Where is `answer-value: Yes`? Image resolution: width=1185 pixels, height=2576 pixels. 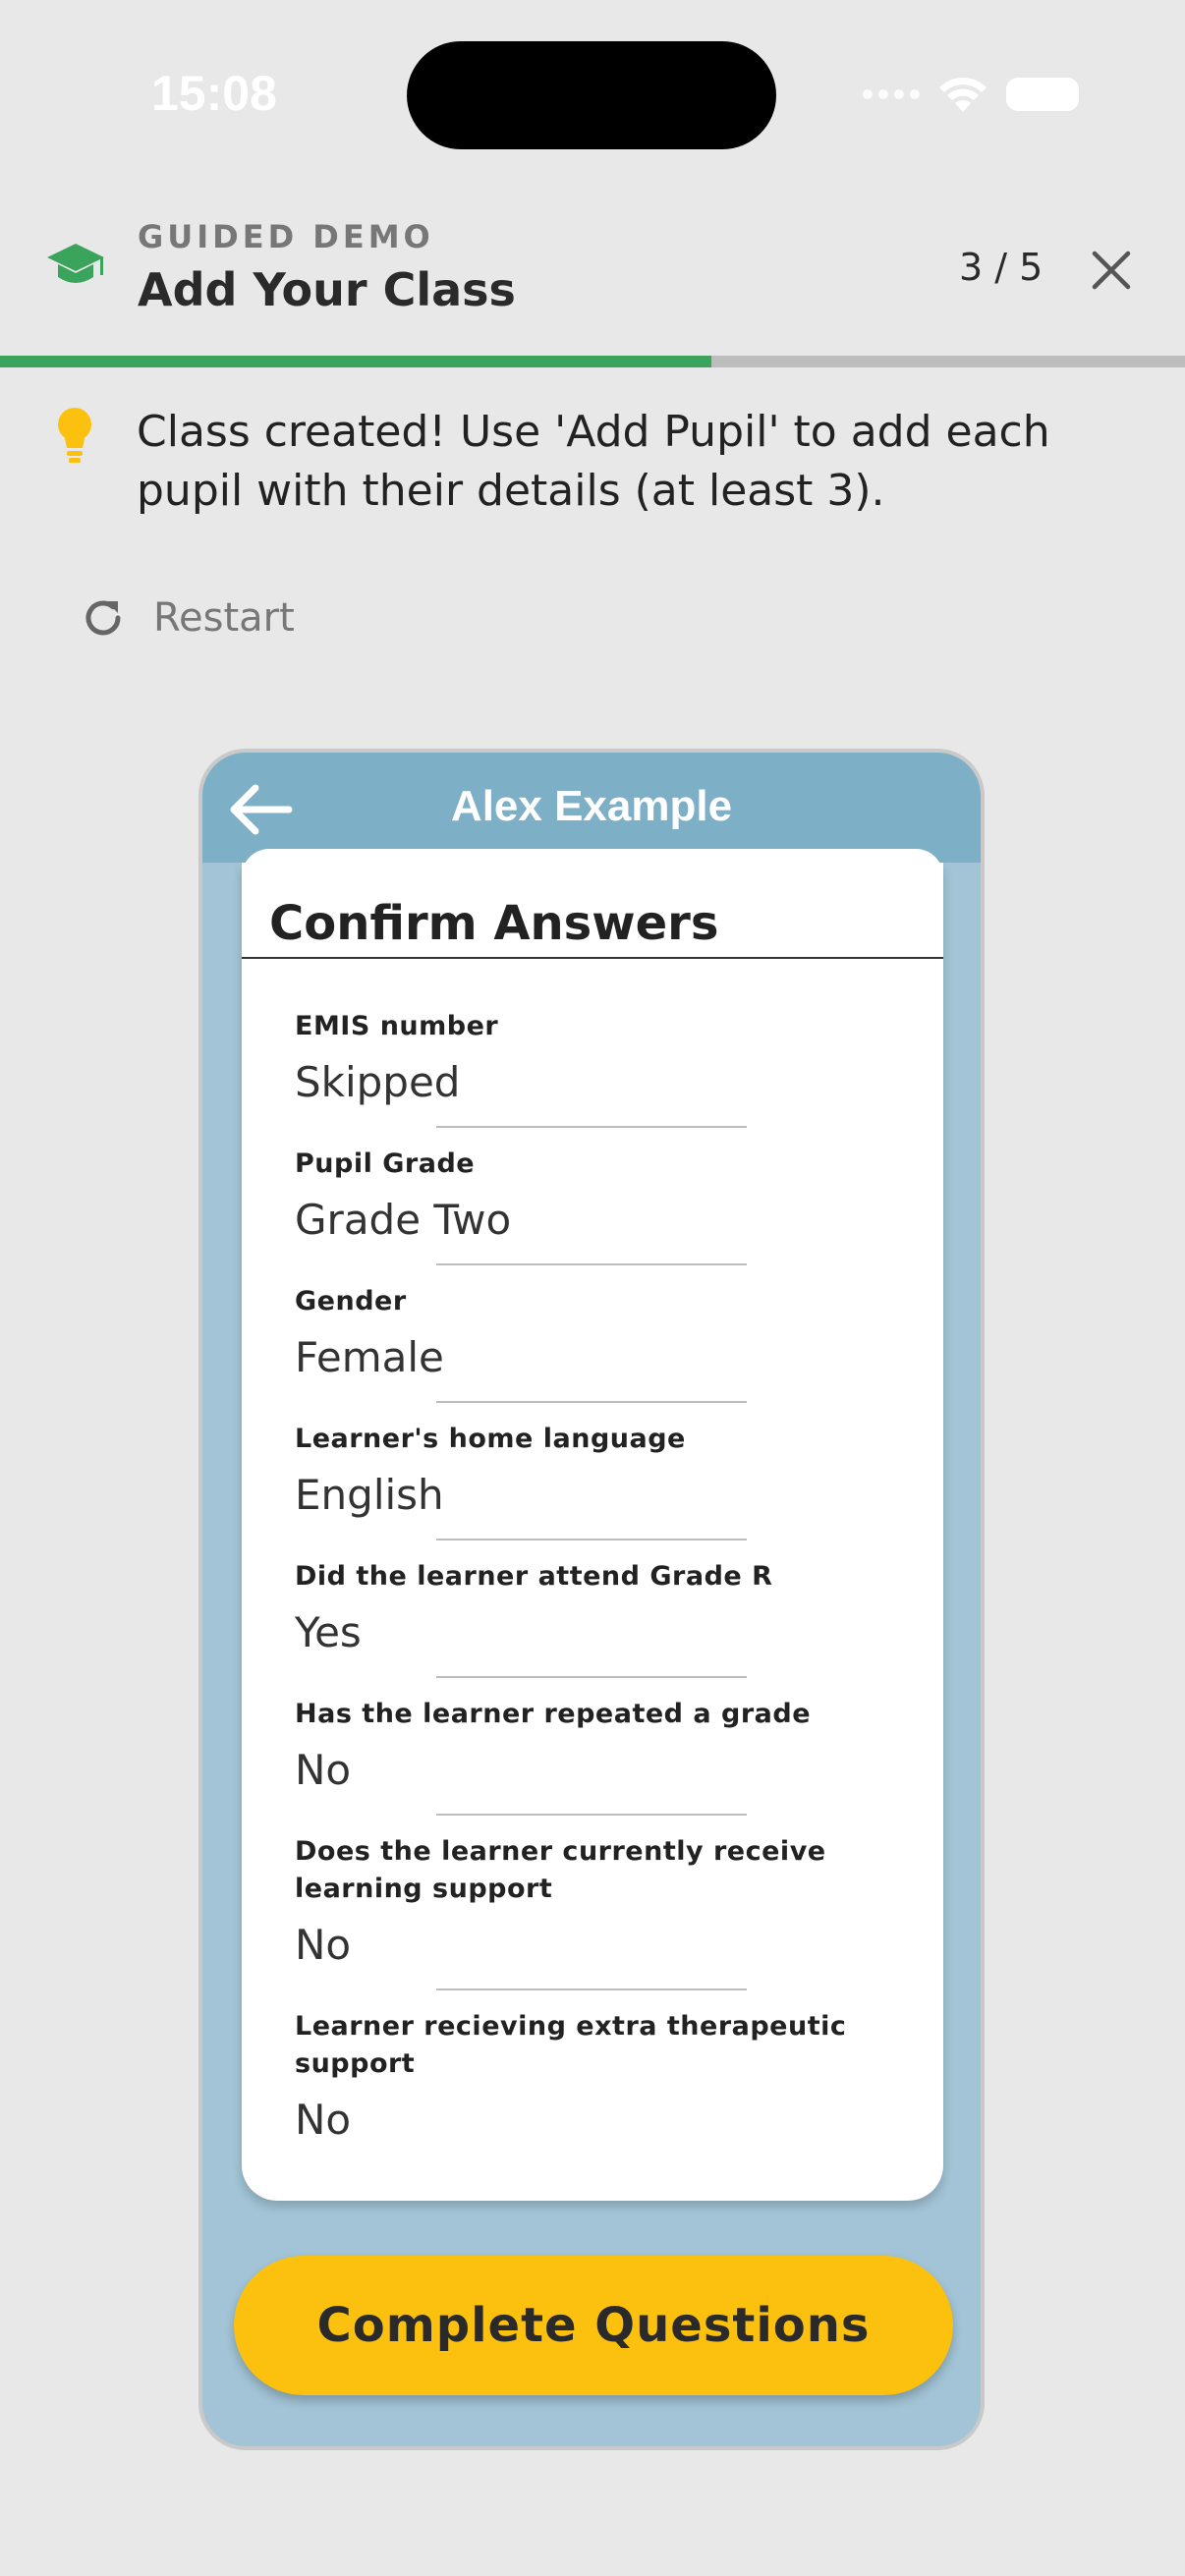 answer-value: Yes is located at coordinates (328, 1632).